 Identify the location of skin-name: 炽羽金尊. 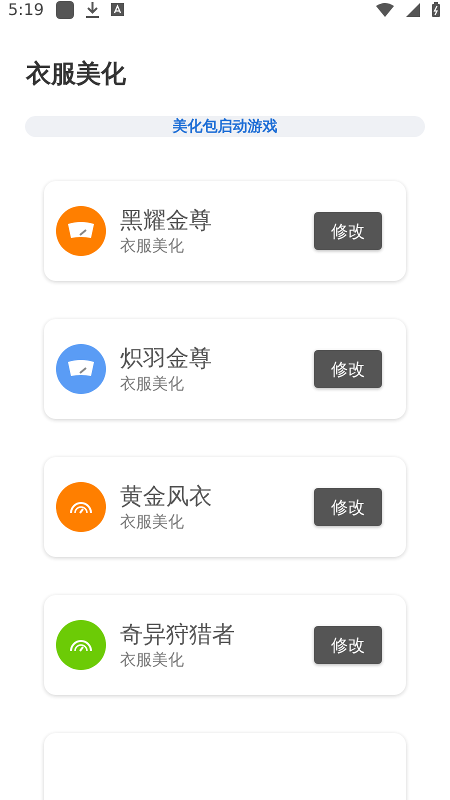
(166, 359).